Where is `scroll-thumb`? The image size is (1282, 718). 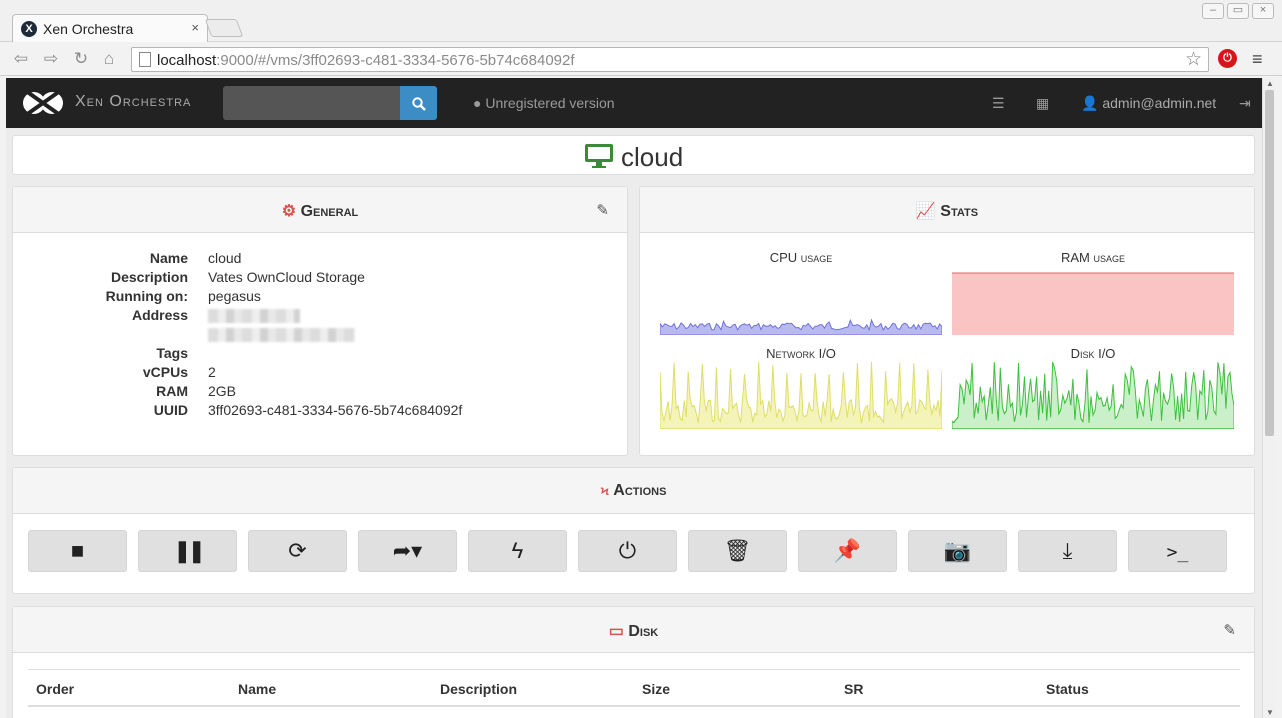 scroll-thumb is located at coordinates (1269, 263).